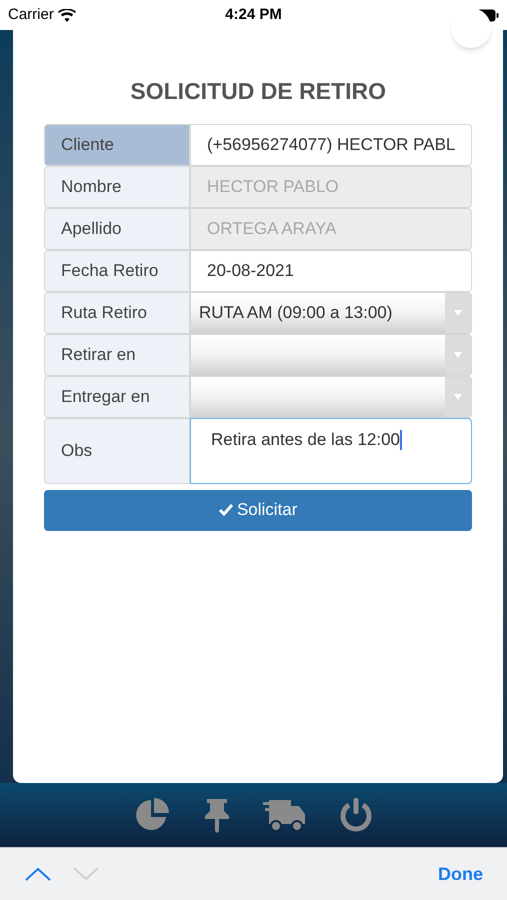 This screenshot has width=507, height=900. Describe the element at coordinates (86, 874) in the screenshot. I see `chevron-down-icon` at that location.